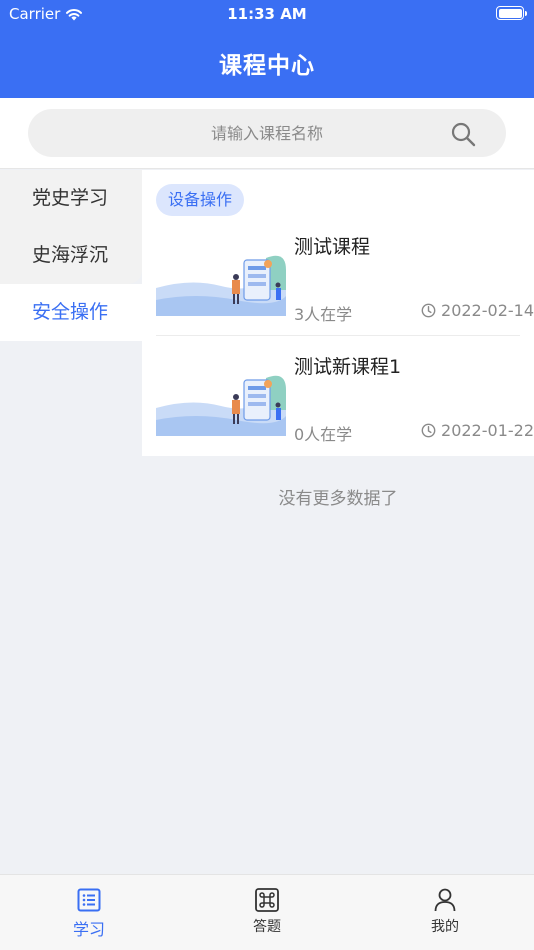 The width and height of the screenshot is (534, 950). Describe the element at coordinates (348, 367) in the screenshot. I see `course-name: 测试新课程1` at that location.